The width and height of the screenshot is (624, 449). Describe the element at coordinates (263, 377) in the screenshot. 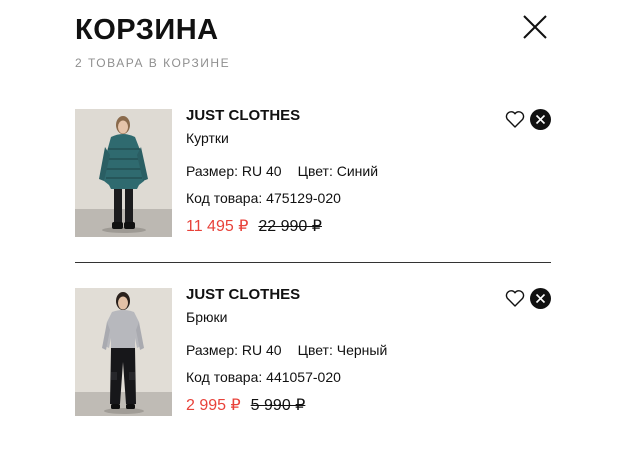

I see `product-sku: Код товара: 441057-020` at that location.